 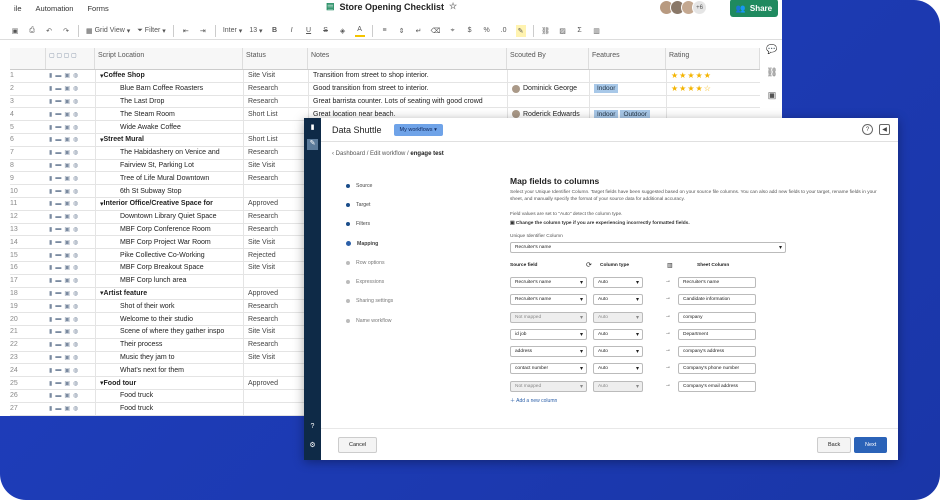 I want to click on attachment-icon: ▣, so click(x=772, y=95).